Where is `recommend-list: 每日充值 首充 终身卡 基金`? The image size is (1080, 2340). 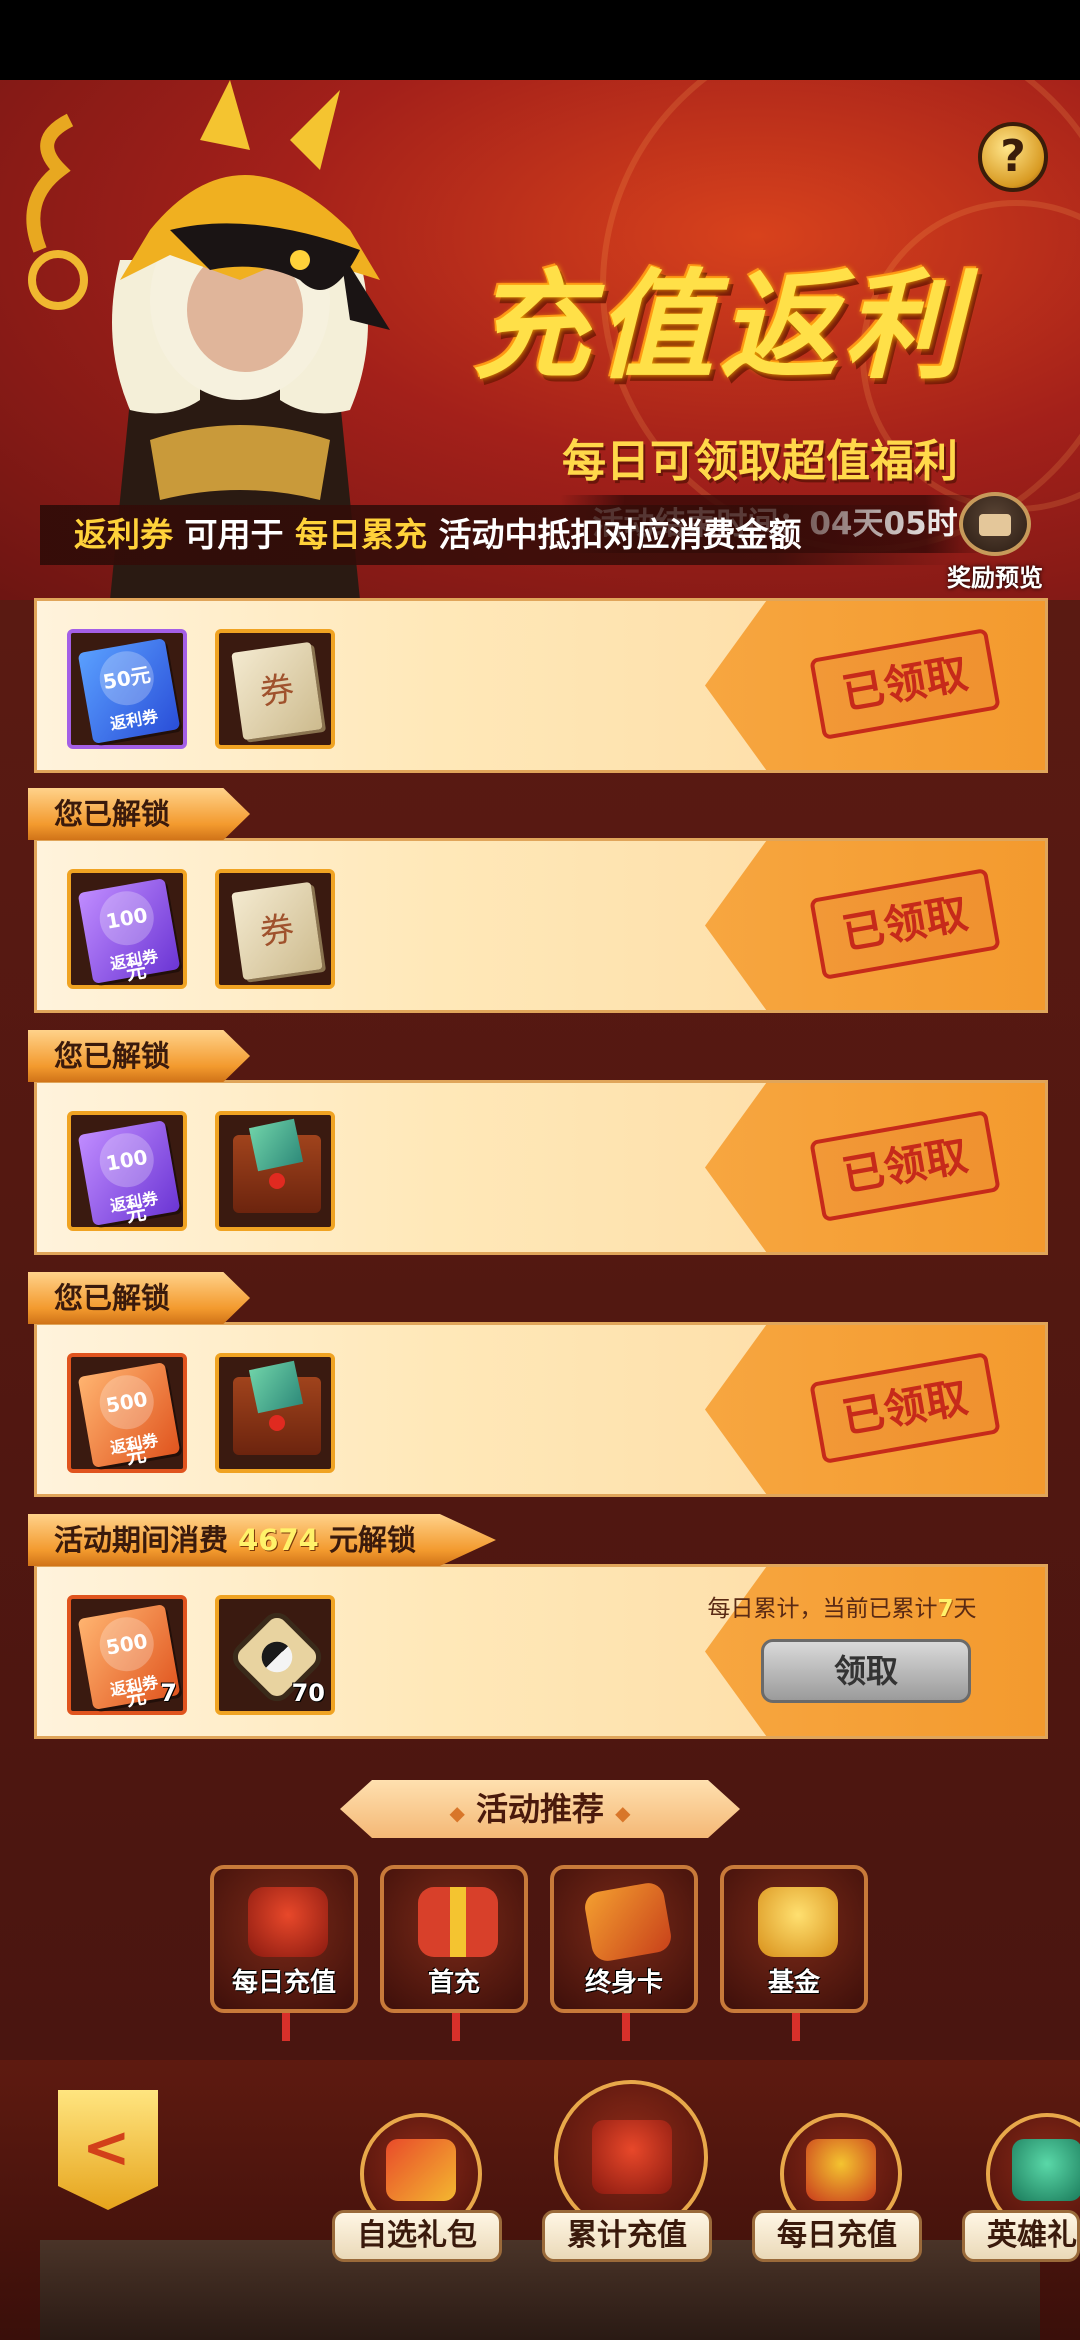 recommend-list: 每日充值 首充 终身卡 基金 is located at coordinates (540, 1953).